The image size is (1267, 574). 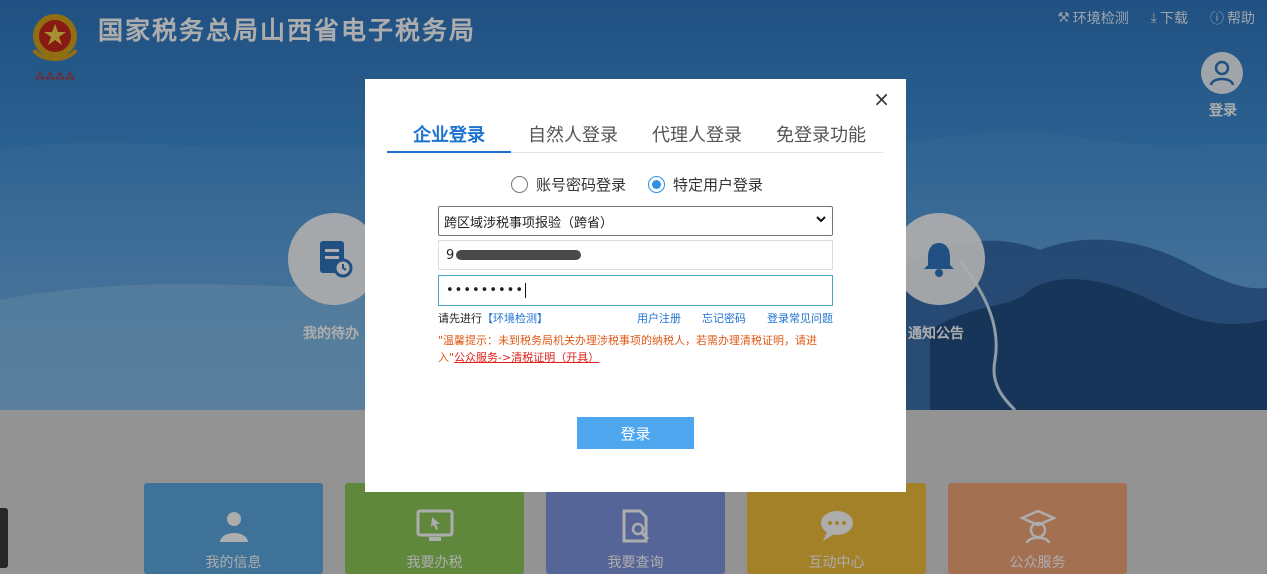 I want to click on register-link: 用户注册, so click(x=659, y=318).